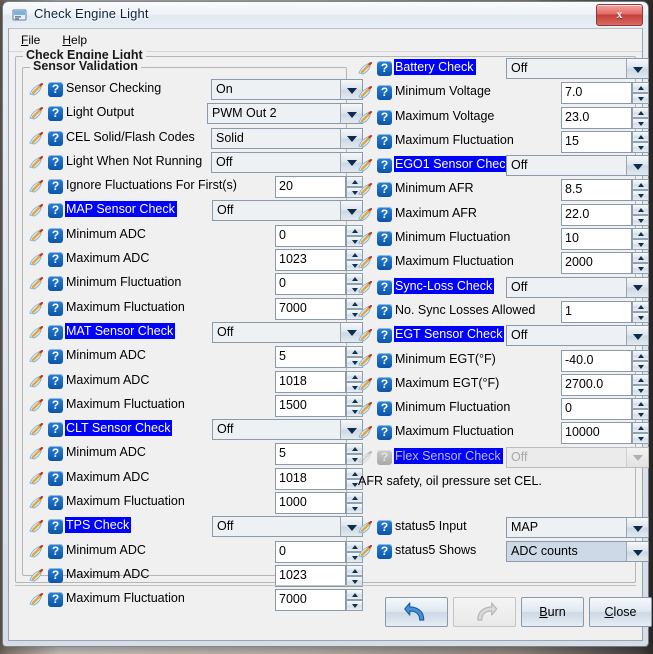  I want to click on dropdown-cel-solid-flash-codes: Solid, so click(287, 138).